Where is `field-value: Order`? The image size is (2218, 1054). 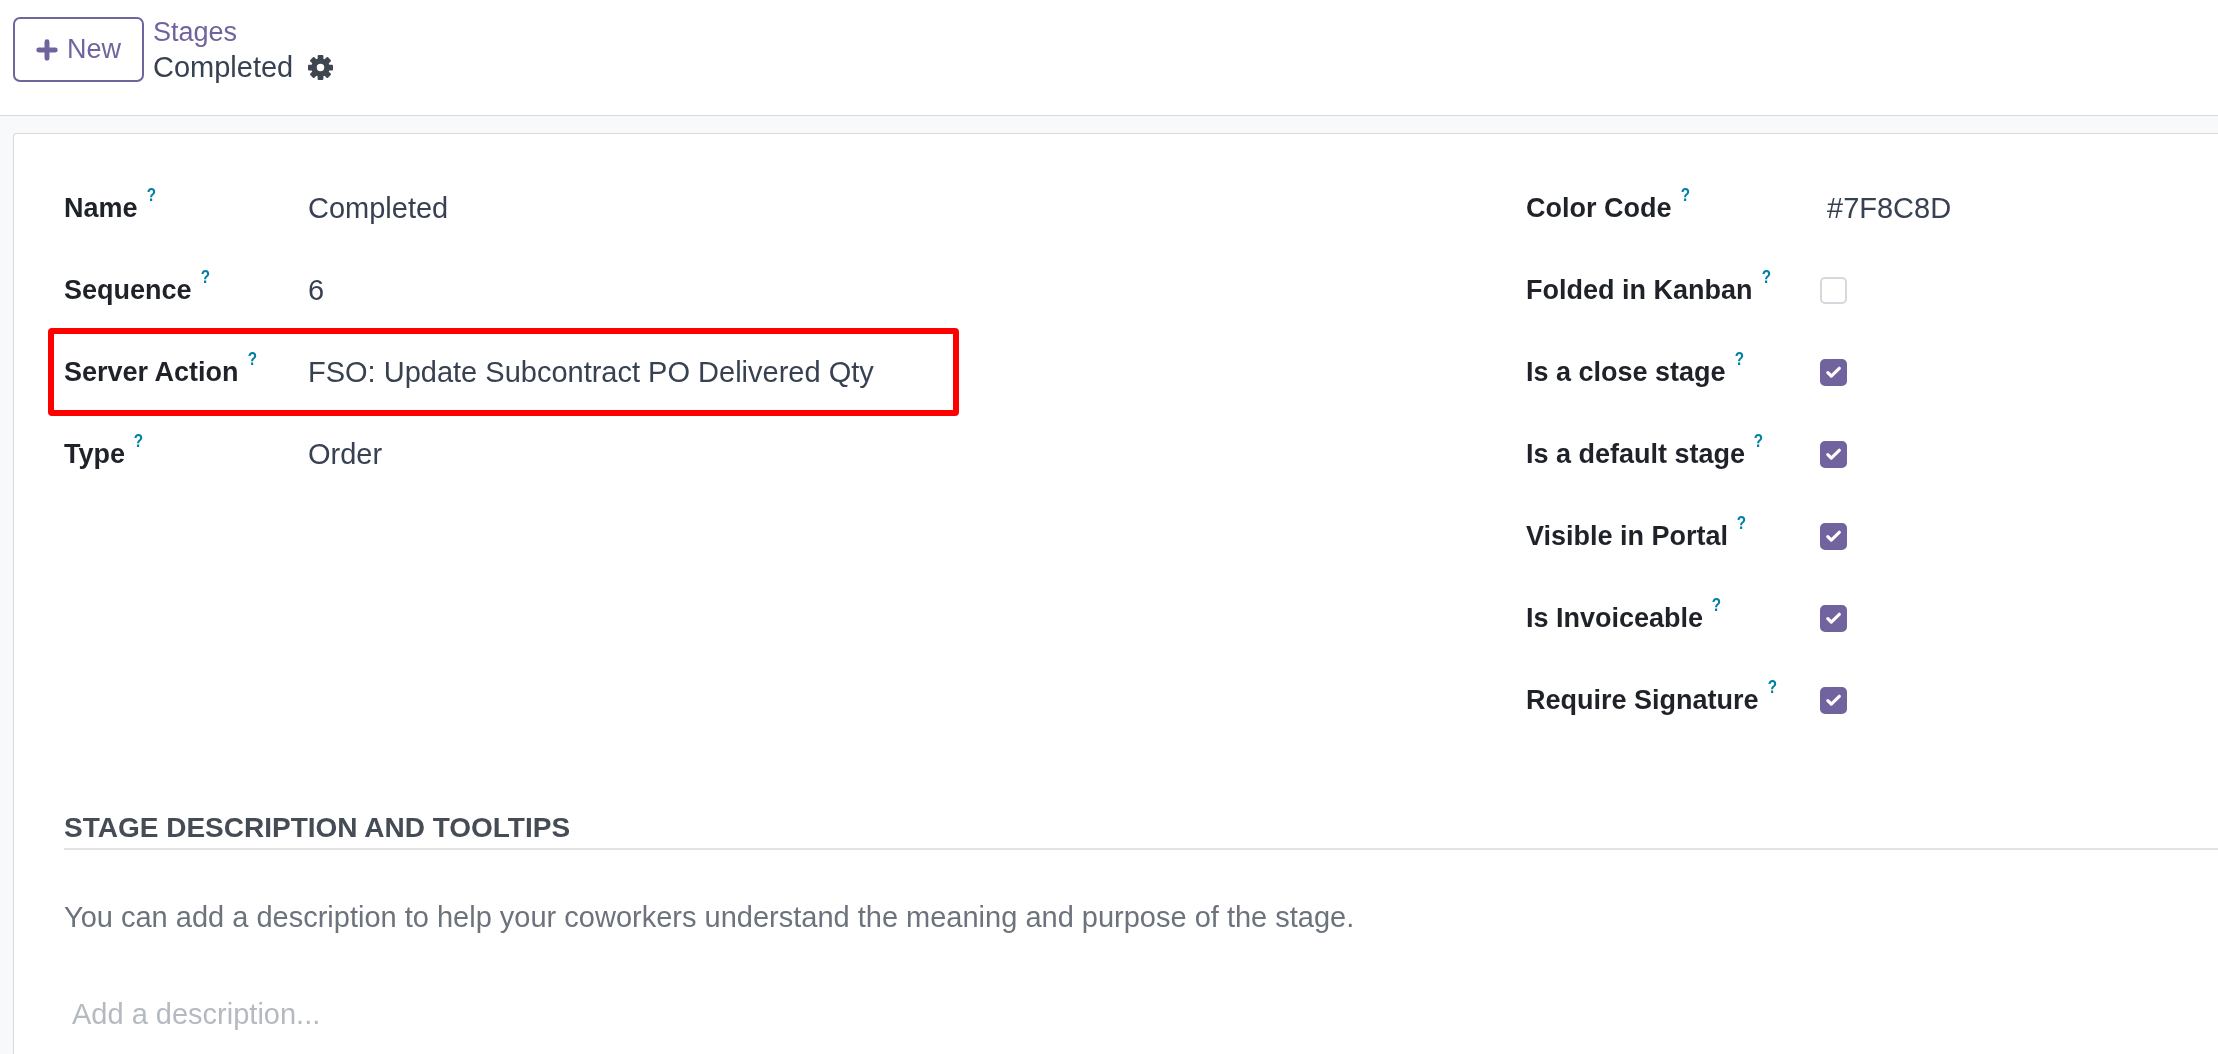 field-value: Order is located at coordinates (345, 454).